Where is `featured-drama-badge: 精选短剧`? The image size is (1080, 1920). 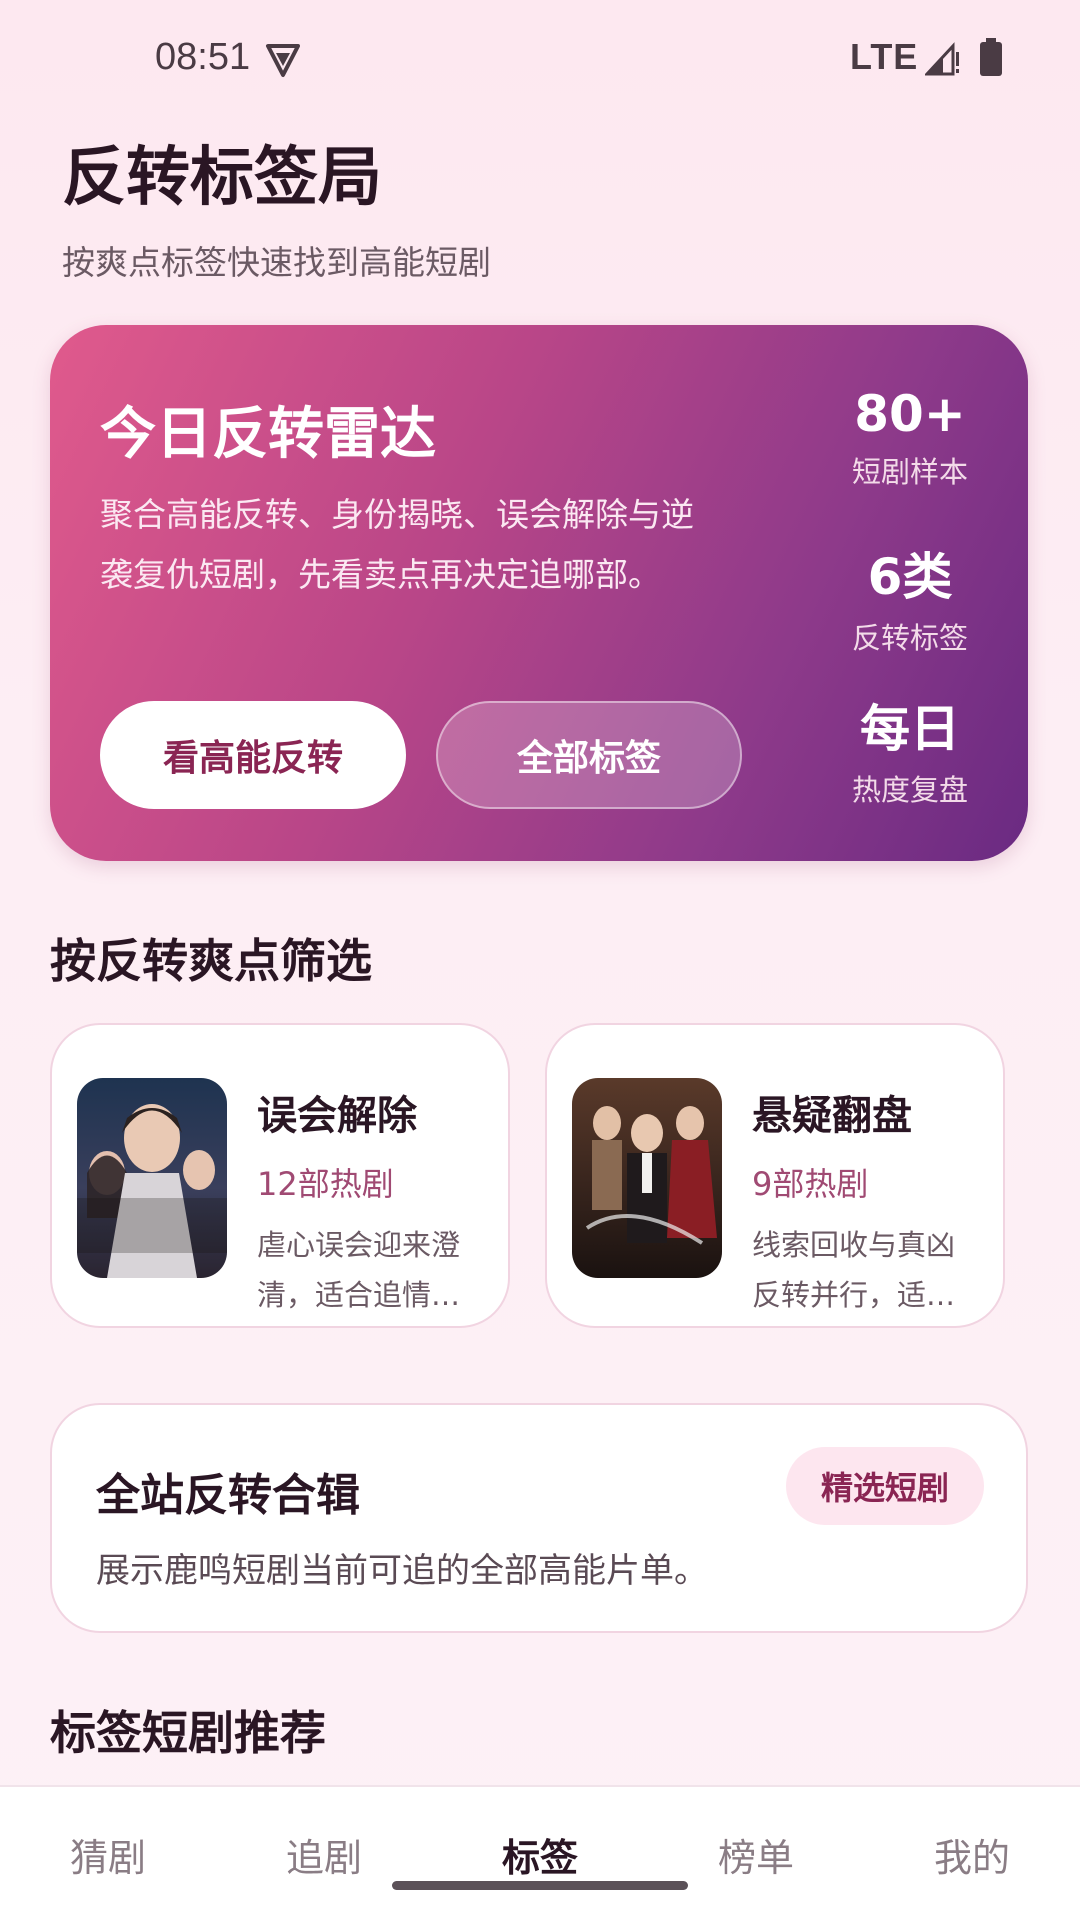 featured-drama-badge: 精选短剧 is located at coordinates (885, 1486).